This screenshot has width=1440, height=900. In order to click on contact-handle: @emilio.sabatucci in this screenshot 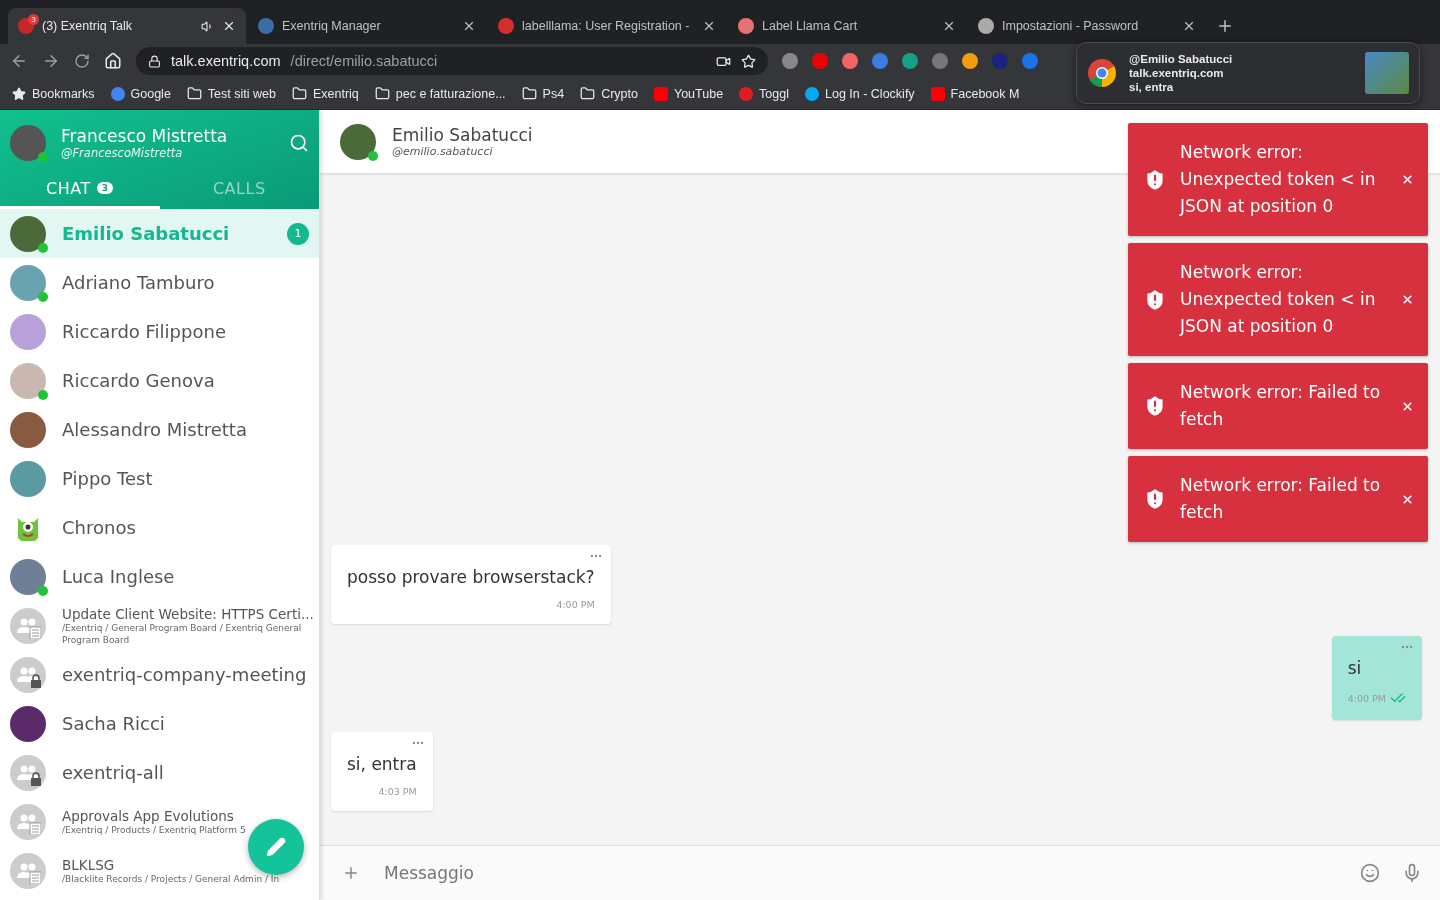, I will do `click(442, 151)`.